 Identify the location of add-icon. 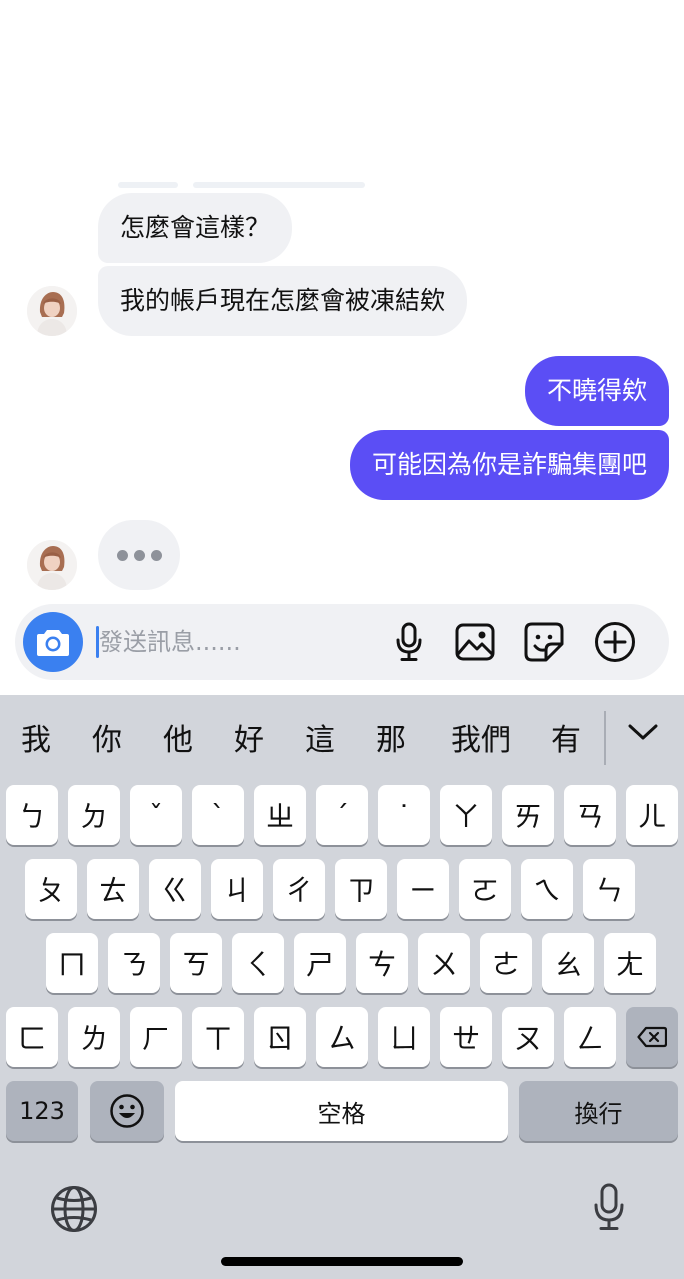
(615, 642).